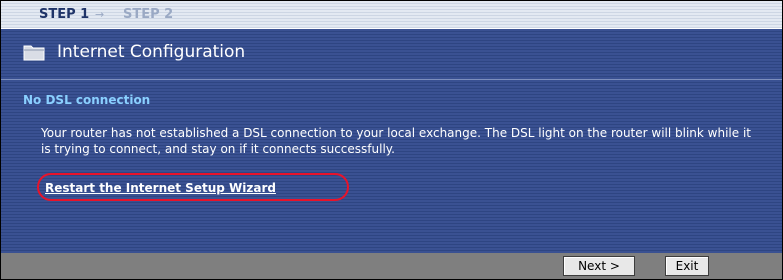 Image resolution: width=783 pixels, height=280 pixels. What do you see at coordinates (151, 52) in the screenshot?
I see `page-title: Internet Configuration` at bounding box center [151, 52].